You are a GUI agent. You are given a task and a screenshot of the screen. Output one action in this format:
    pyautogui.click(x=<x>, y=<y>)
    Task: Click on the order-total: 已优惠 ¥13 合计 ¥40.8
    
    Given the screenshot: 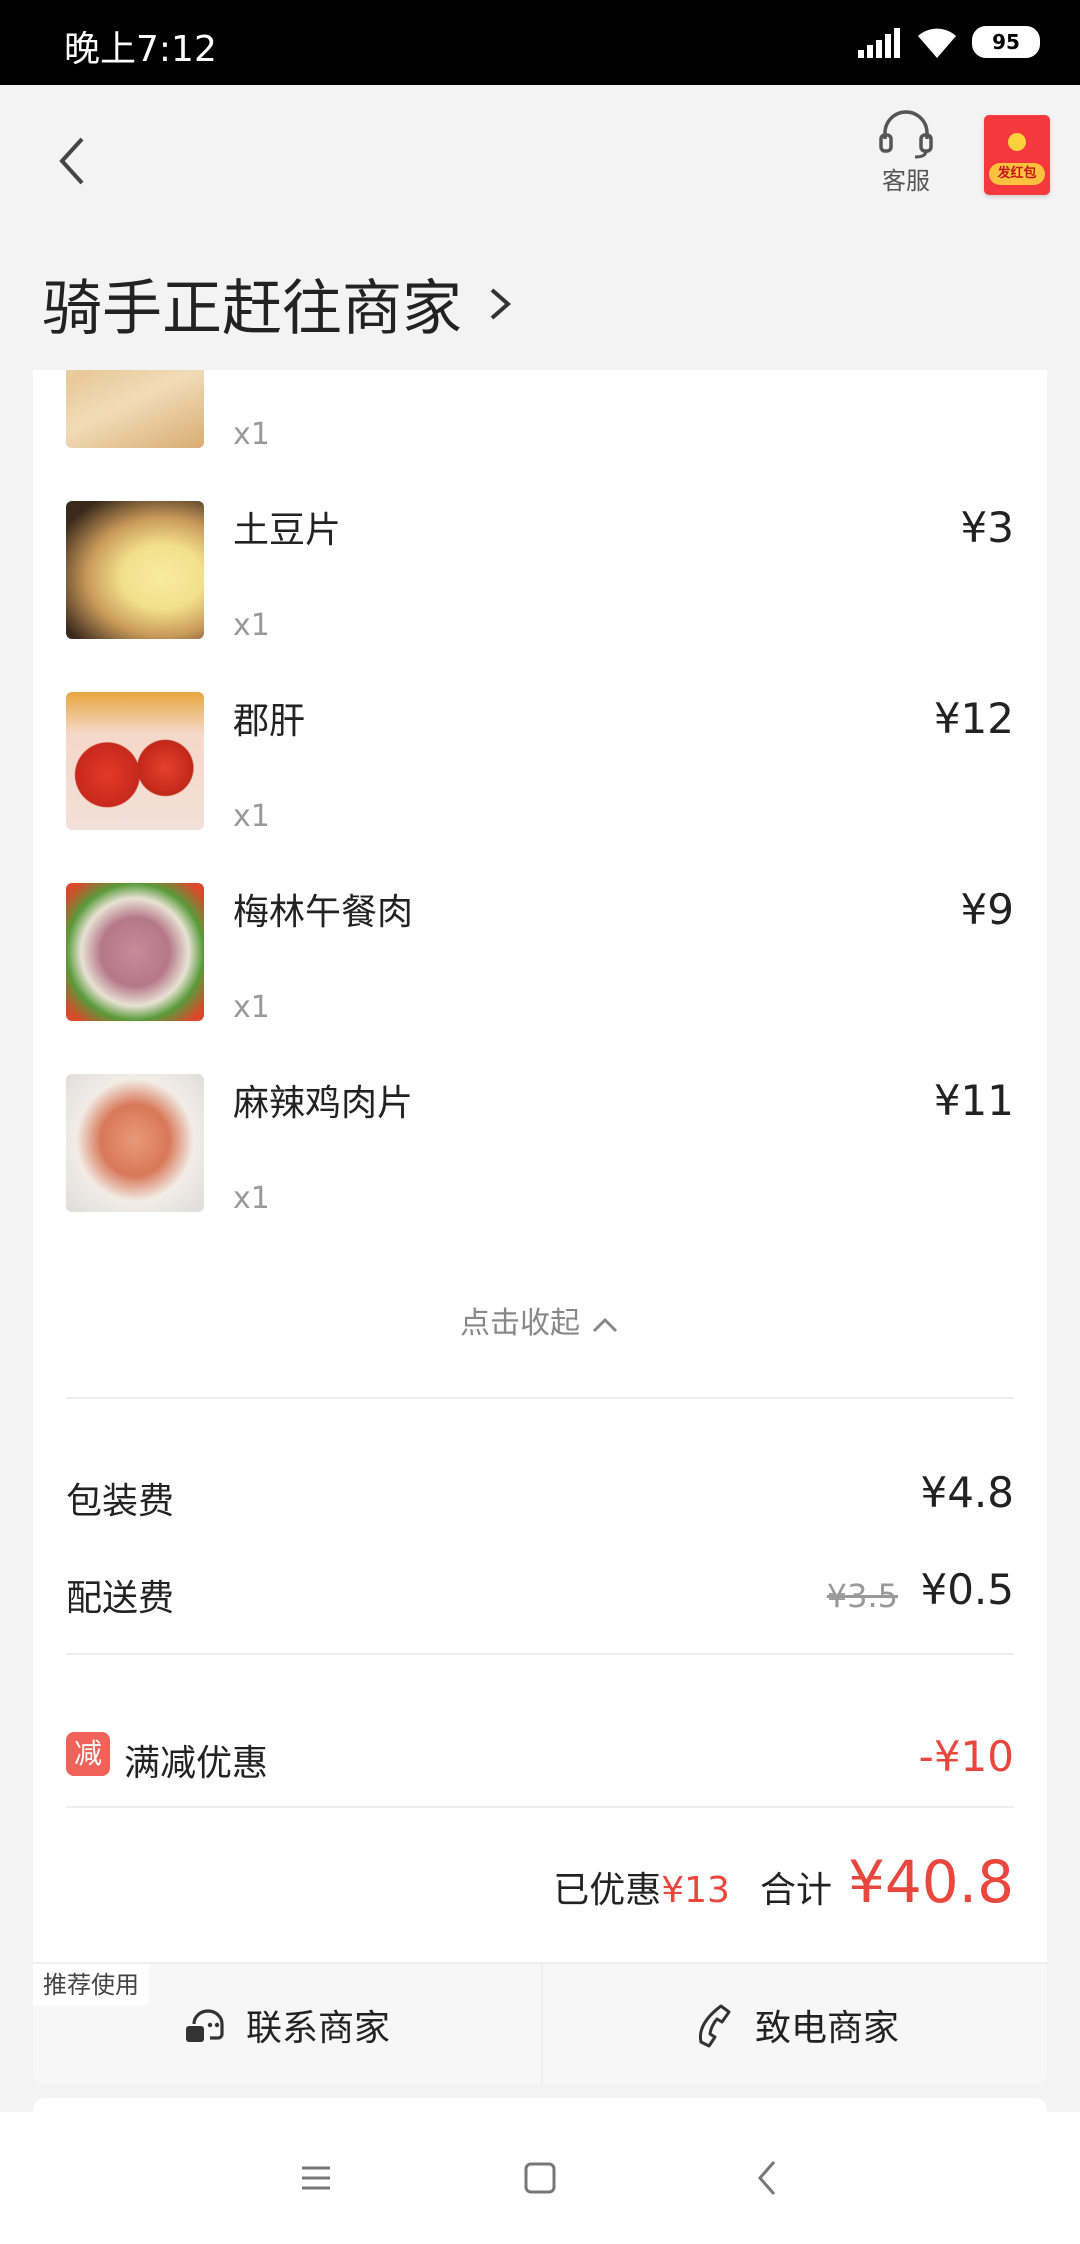 What is the action you would take?
    pyautogui.click(x=783, y=1882)
    